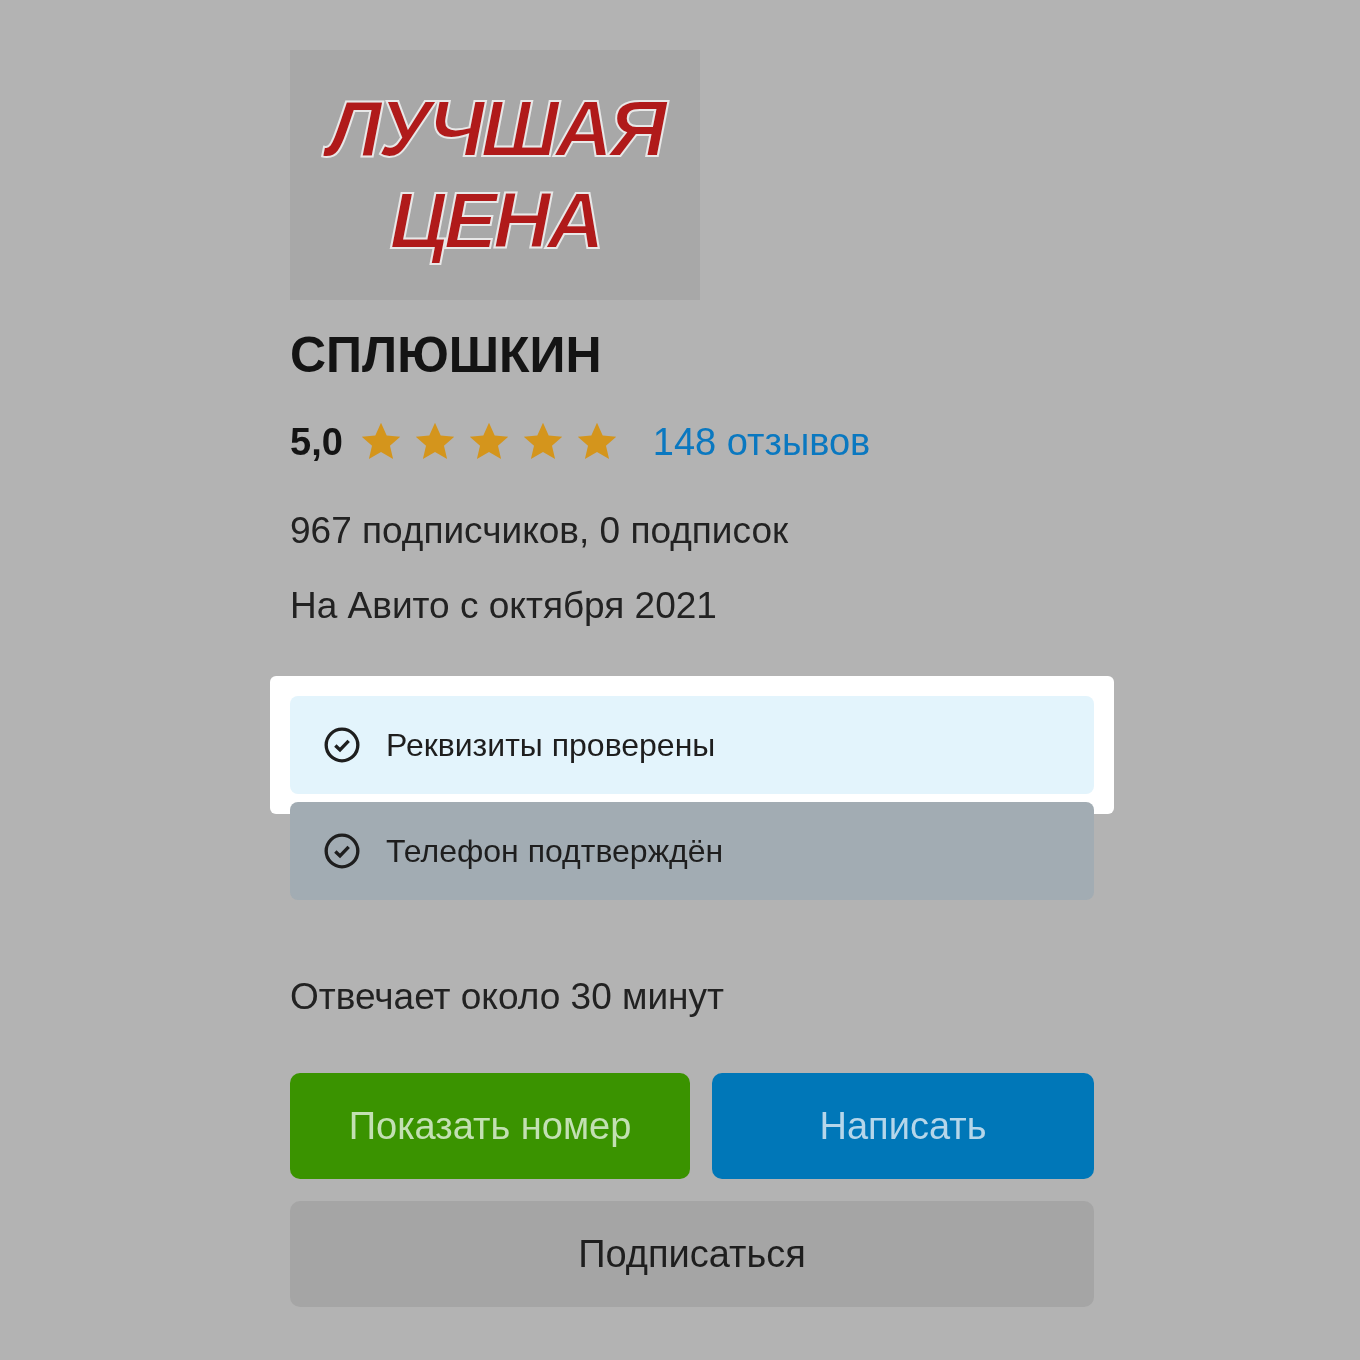 This screenshot has width=1360, height=1360. Describe the element at coordinates (495, 129) in the screenshot. I see `logo-text: ЛУЧШАЯ` at that location.